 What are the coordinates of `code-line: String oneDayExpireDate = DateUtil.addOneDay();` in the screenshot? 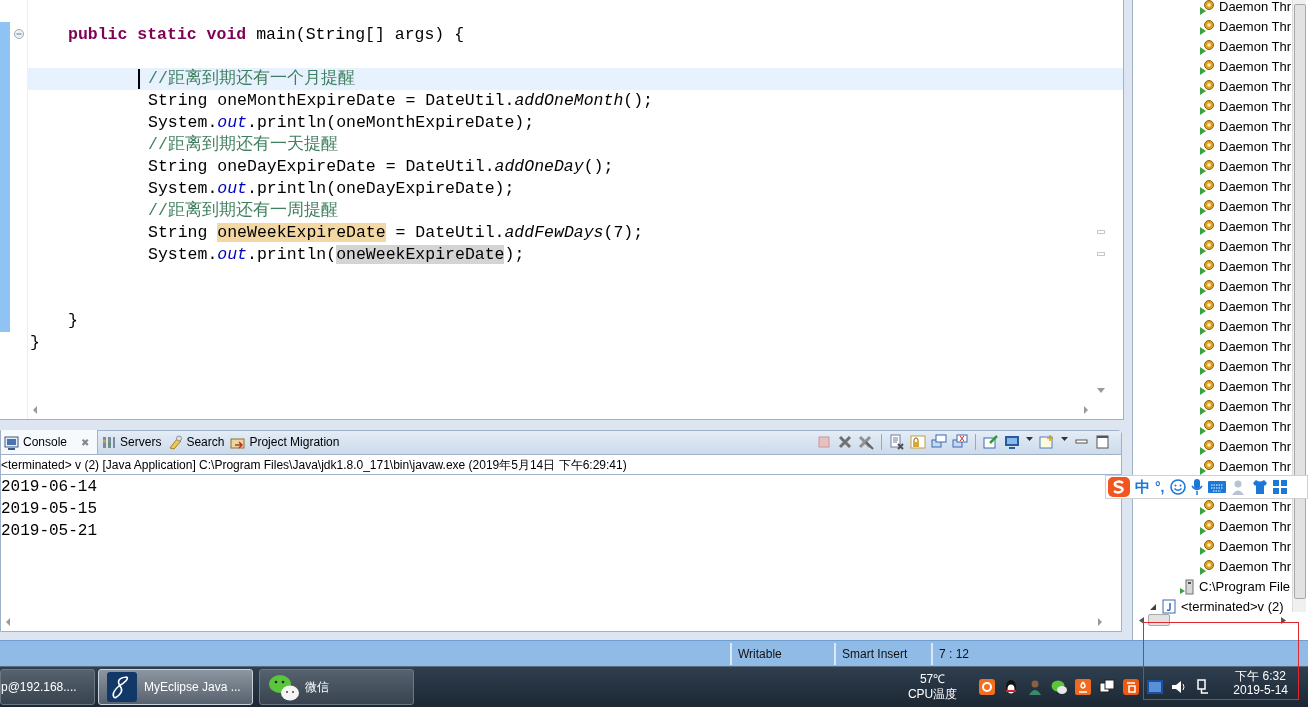 It's located at (381, 167).